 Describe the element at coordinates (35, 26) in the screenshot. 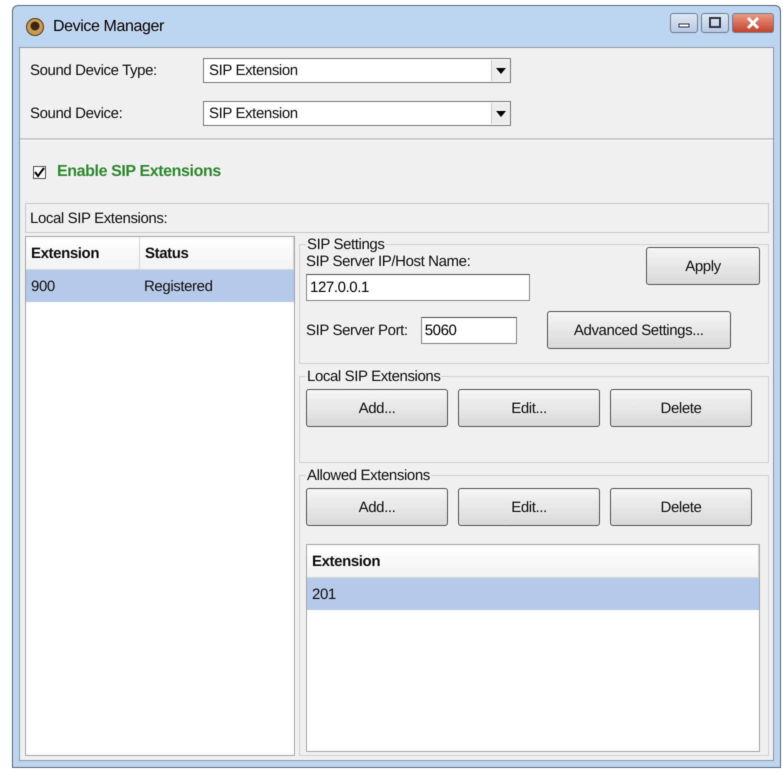

I see `app-icon` at that location.